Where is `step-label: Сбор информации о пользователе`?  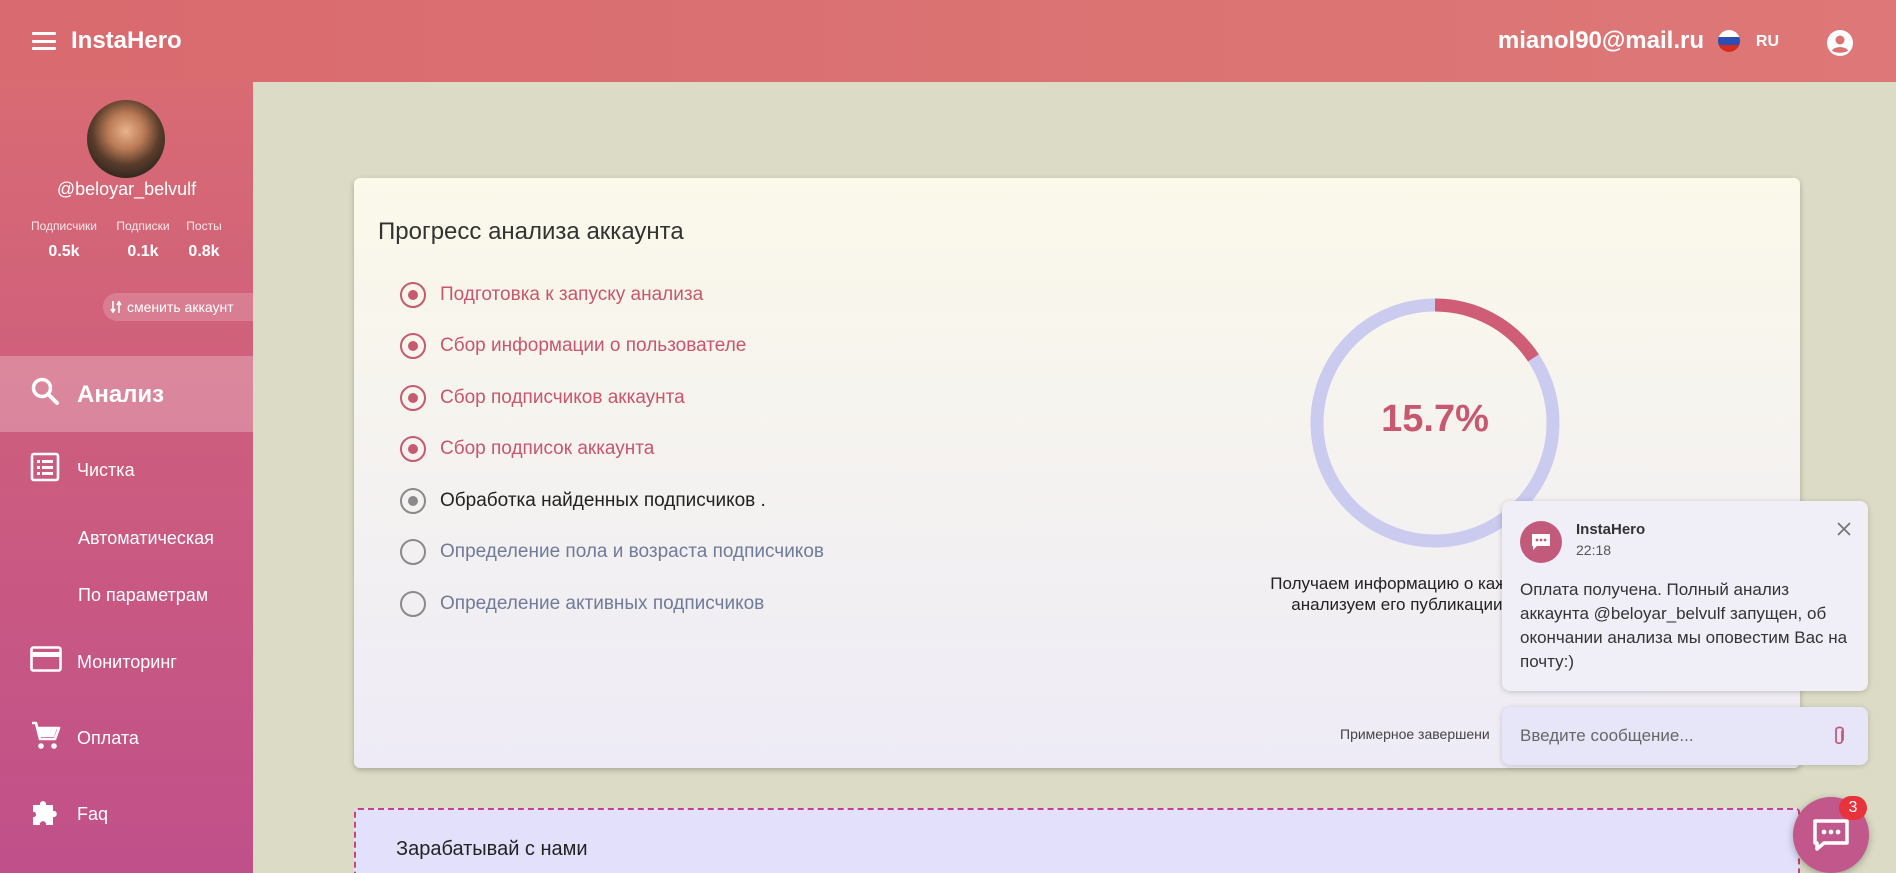
step-label: Сбор информации о пользователе is located at coordinates (593, 345).